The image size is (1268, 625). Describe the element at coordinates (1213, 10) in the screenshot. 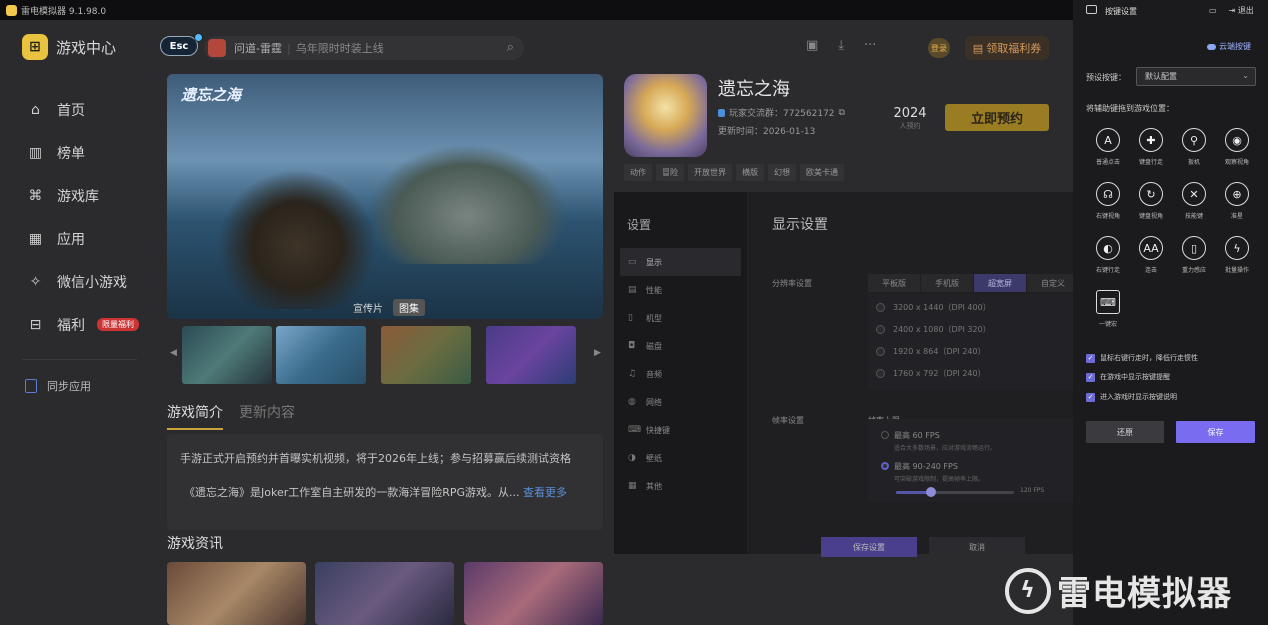

I see `folder-icon: ▭` at that location.